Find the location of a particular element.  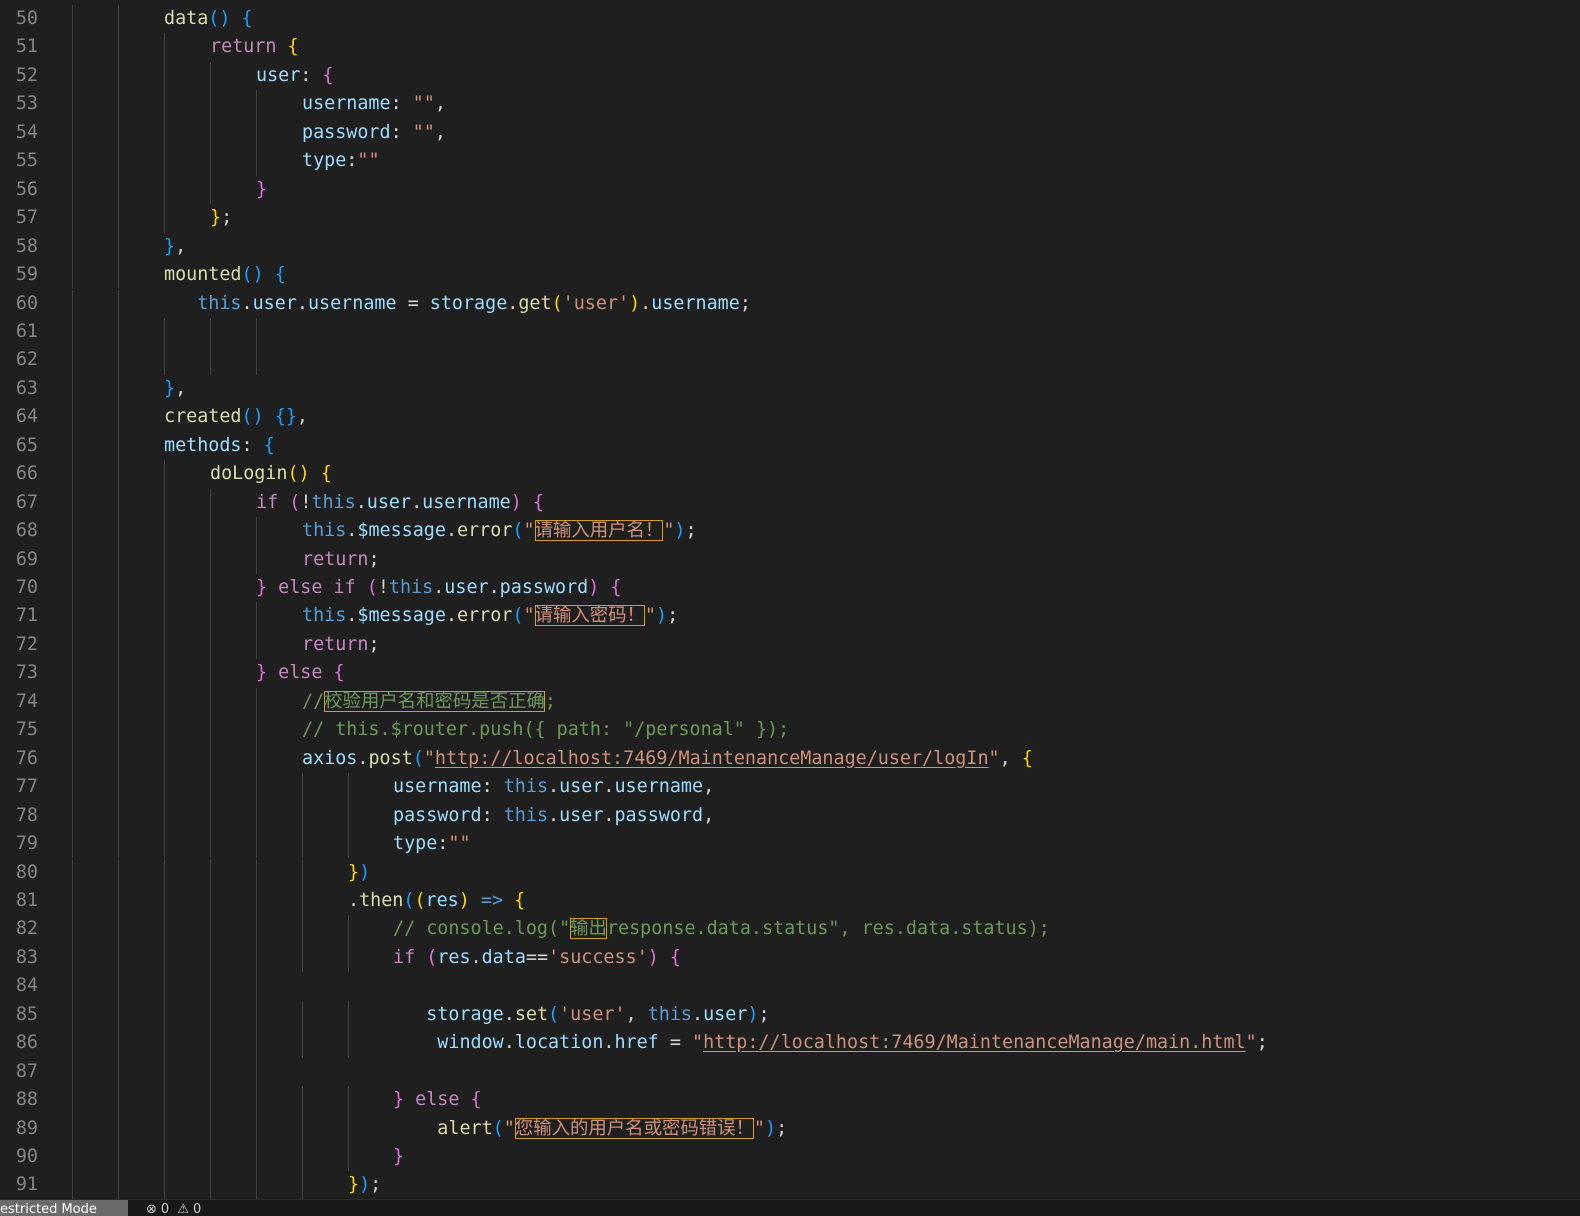

code-line: 59 mounted() { is located at coordinates (790, 275).